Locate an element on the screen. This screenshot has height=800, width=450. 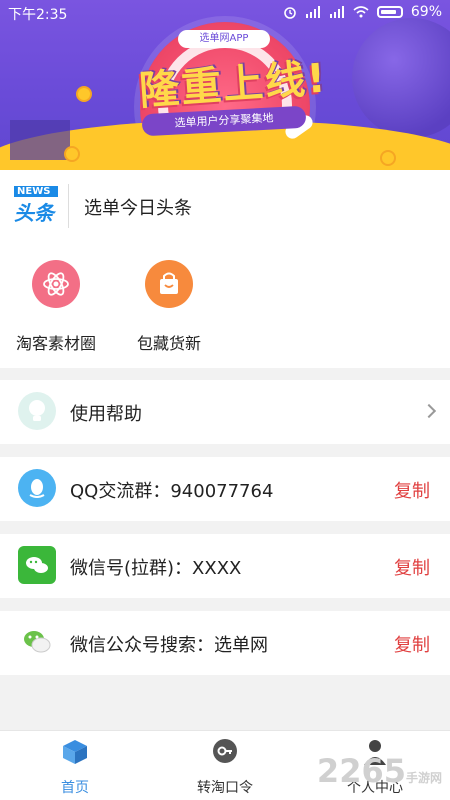
banner-headline: 隆重上线! is located at coordinates (233, 85).